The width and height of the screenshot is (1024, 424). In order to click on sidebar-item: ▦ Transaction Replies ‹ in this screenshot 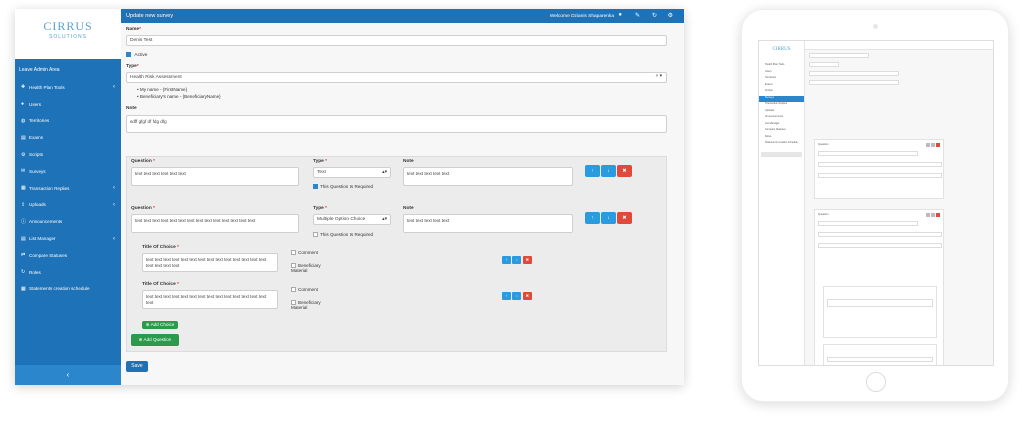, I will do `click(68, 188)`.